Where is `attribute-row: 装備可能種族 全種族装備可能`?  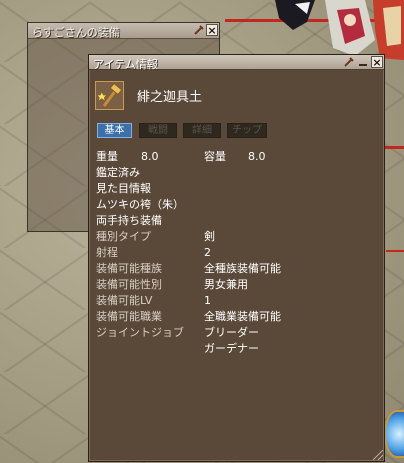
attribute-row: 装備可能種族 全種族装備可能 is located at coordinates (236, 269).